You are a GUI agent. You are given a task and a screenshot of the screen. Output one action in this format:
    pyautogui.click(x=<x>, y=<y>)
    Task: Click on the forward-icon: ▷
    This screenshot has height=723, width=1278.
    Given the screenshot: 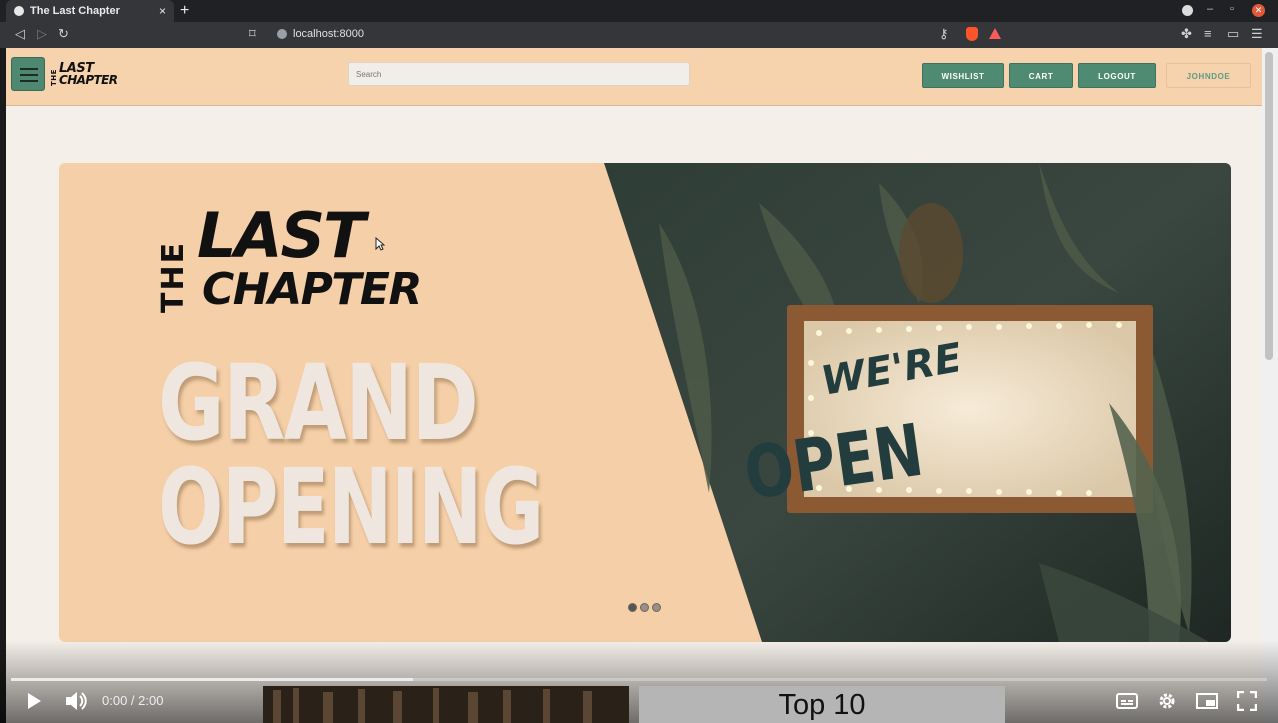 What is the action you would take?
    pyautogui.click(x=42, y=34)
    